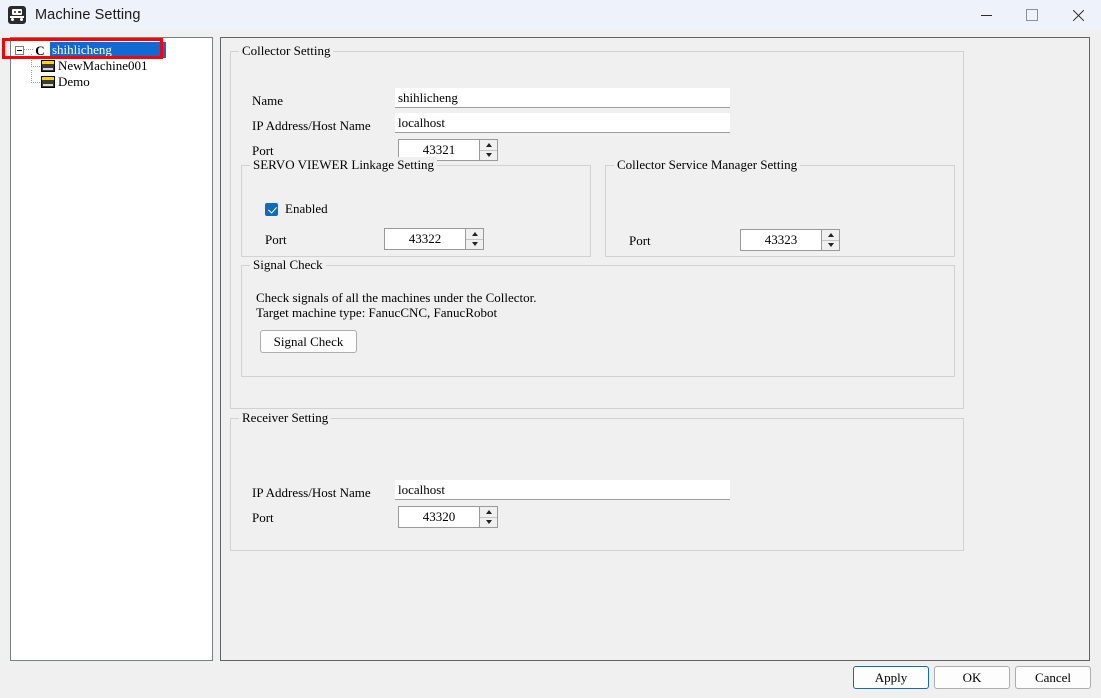  What do you see at coordinates (344, 165) in the screenshot?
I see `group-title: SERVO VIEWER Linkage Setting` at bounding box center [344, 165].